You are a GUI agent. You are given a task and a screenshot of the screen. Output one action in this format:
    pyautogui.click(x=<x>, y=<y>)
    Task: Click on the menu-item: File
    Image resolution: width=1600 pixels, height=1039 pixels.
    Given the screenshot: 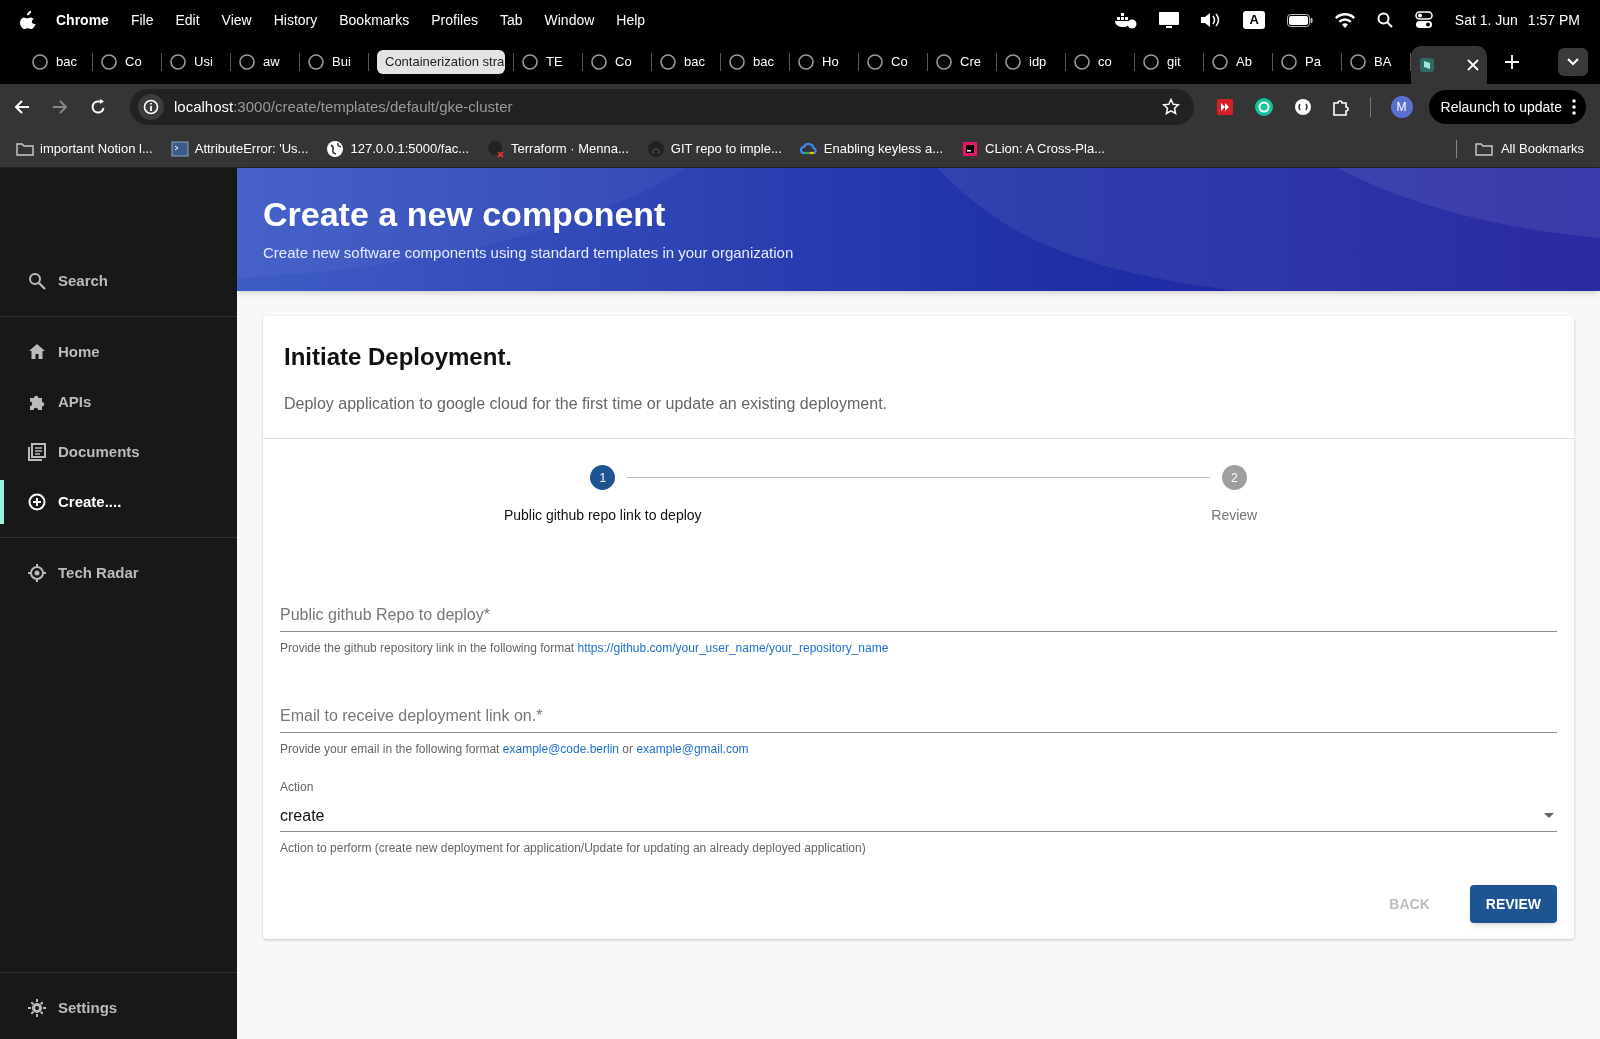 What is the action you would take?
    pyautogui.click(x=142, y=20)
    